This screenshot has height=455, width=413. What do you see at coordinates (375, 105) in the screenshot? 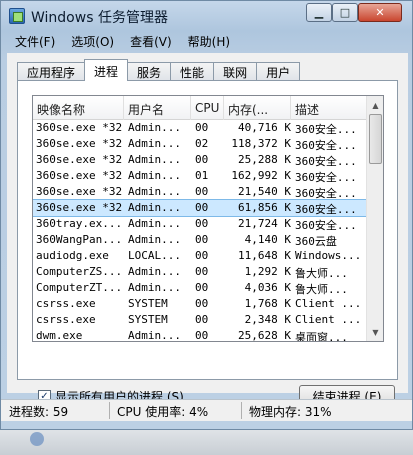
I see `scroll-up-arrow-icon: ▲` at bounding box center [375, 105].